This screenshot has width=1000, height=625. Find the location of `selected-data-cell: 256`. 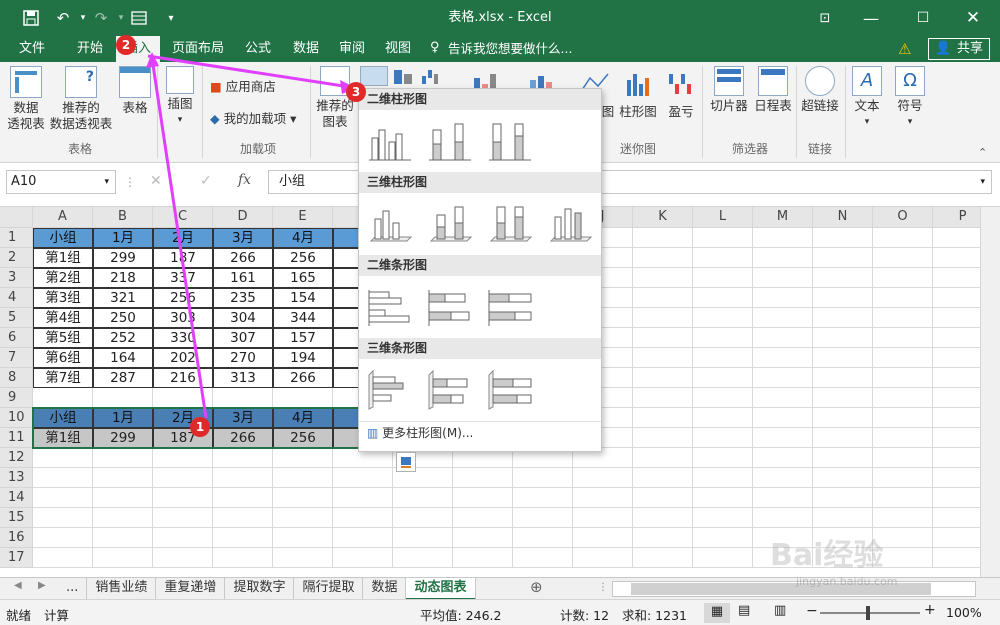

selected-data-cell: 256 is located at coordinates (303, 438).